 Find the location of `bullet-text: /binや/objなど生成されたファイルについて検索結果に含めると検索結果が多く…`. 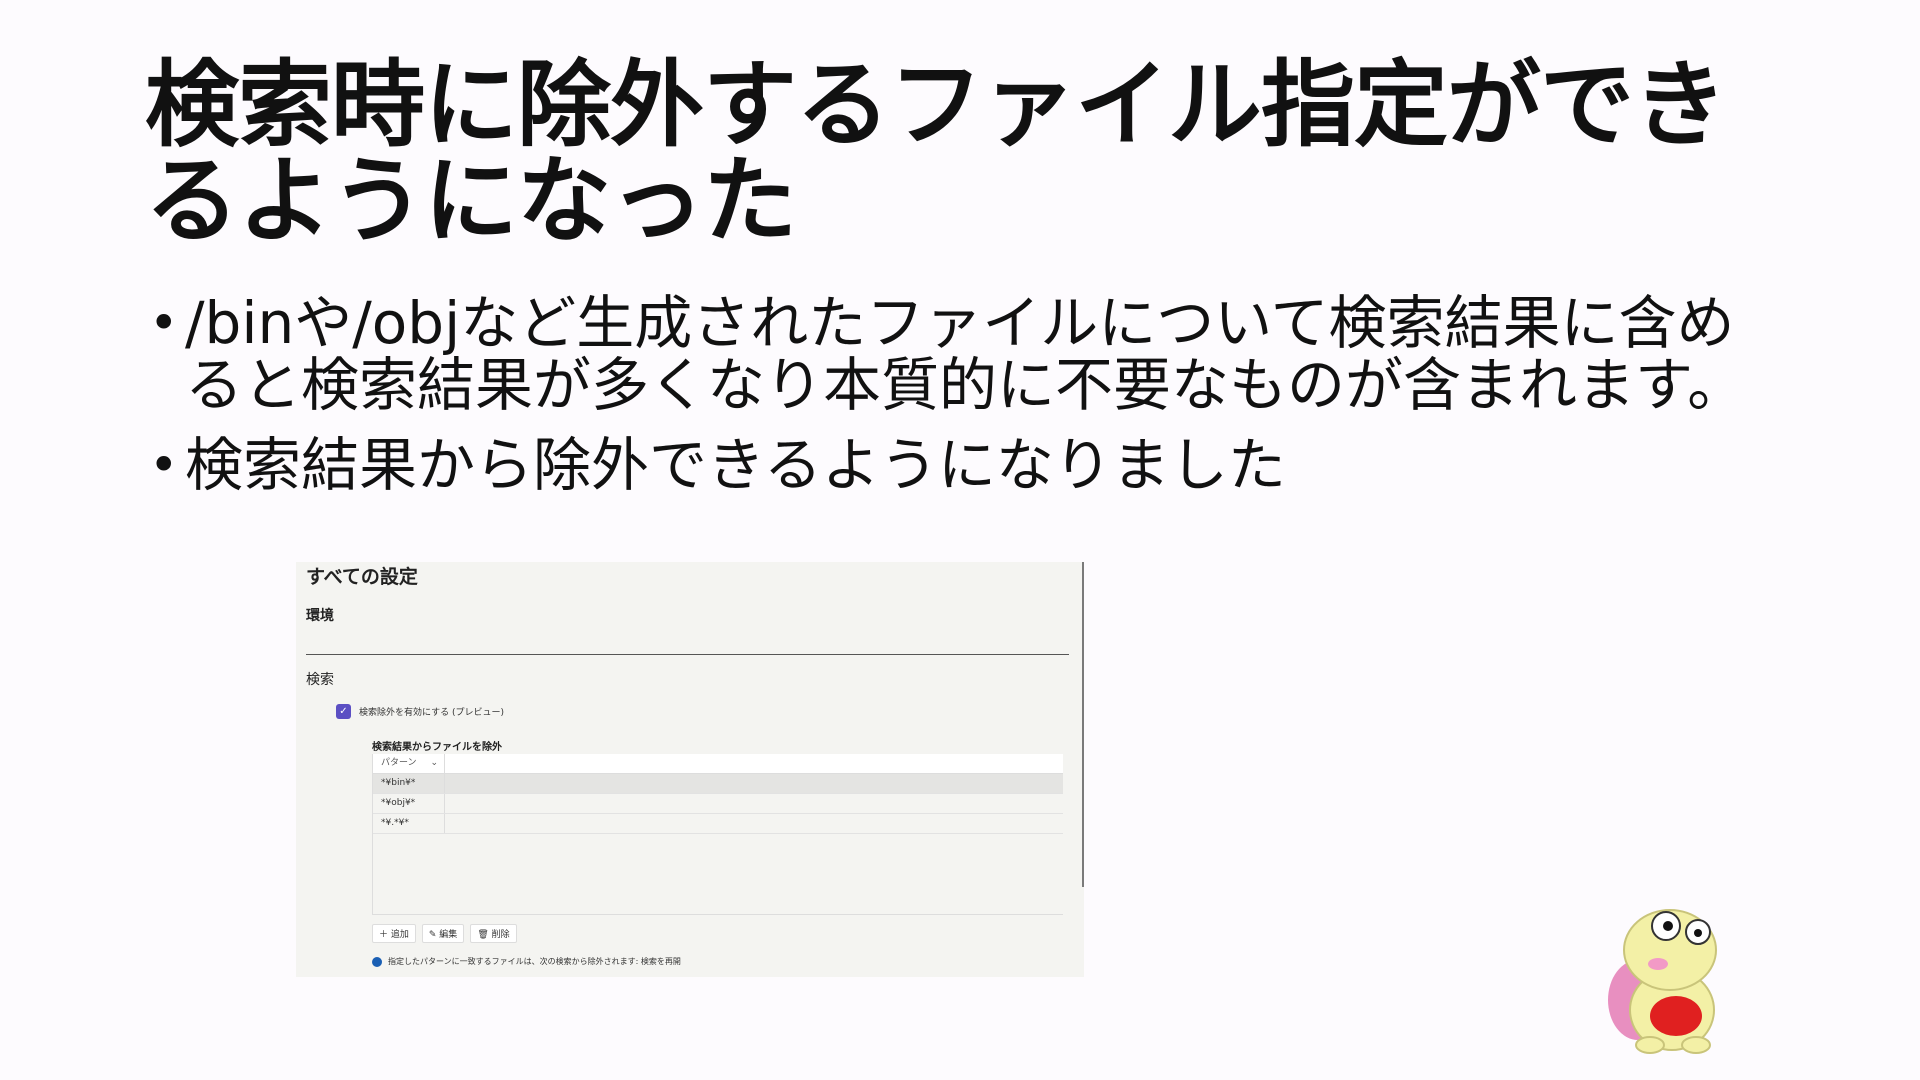

bullet-text: /binや/objなど生成されたファイルについて検索結果に含めると検索結果が多く… is located at coordinates (965, 354).